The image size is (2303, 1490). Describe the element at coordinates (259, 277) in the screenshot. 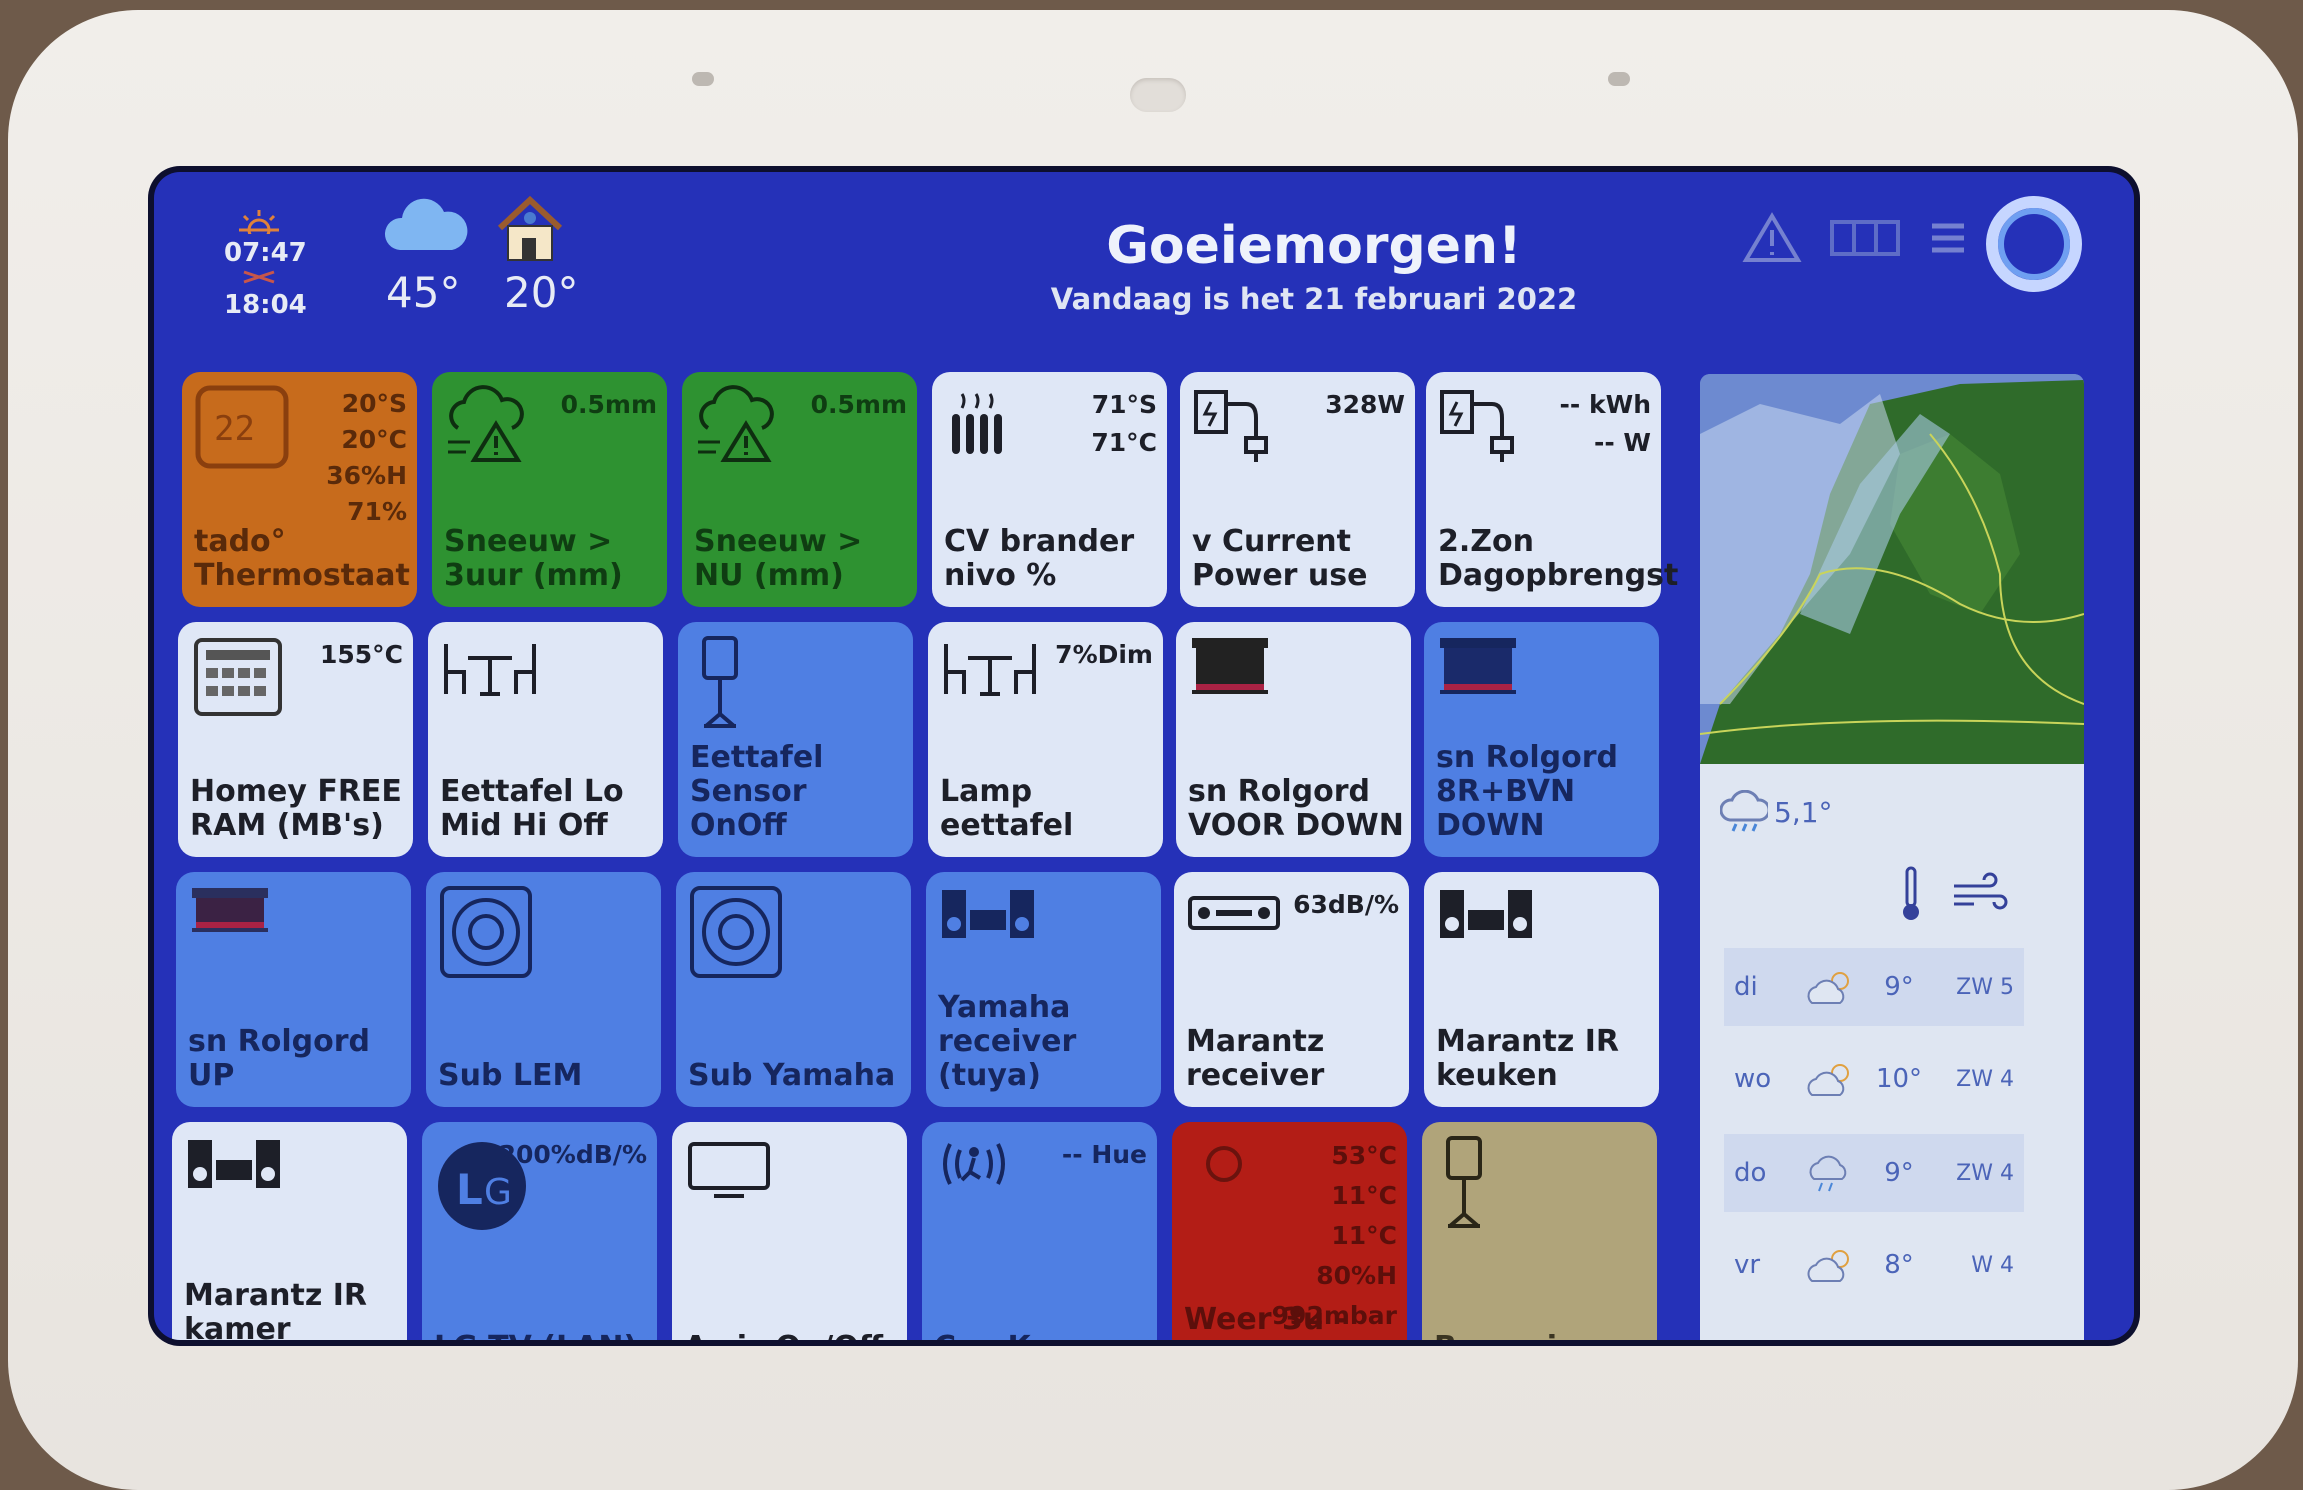

I see `sunset-icon` at that location.